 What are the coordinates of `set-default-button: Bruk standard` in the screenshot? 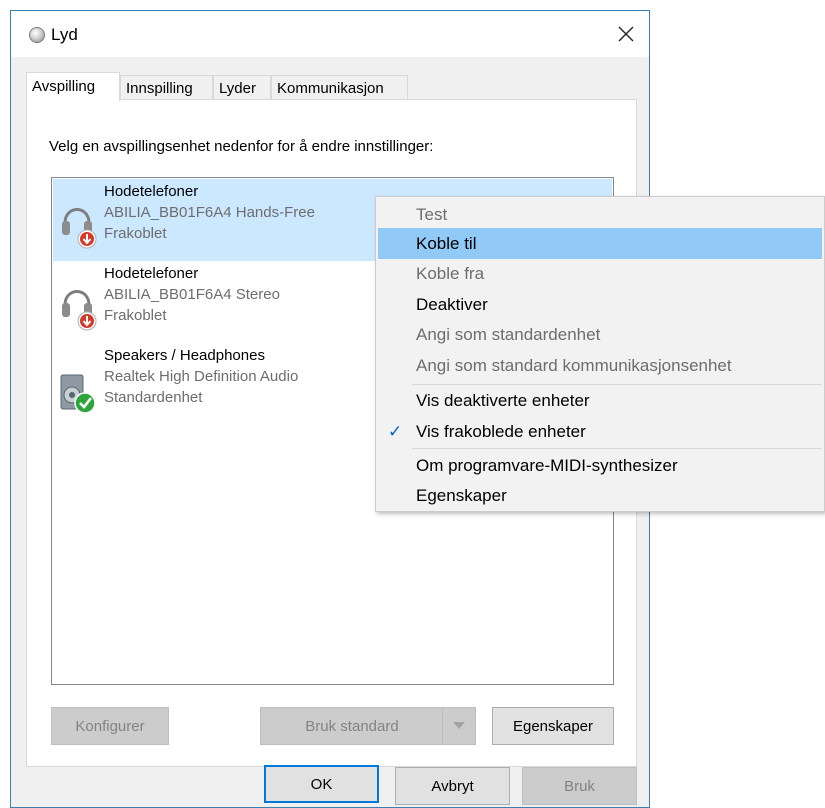 It's located at (368, 726).